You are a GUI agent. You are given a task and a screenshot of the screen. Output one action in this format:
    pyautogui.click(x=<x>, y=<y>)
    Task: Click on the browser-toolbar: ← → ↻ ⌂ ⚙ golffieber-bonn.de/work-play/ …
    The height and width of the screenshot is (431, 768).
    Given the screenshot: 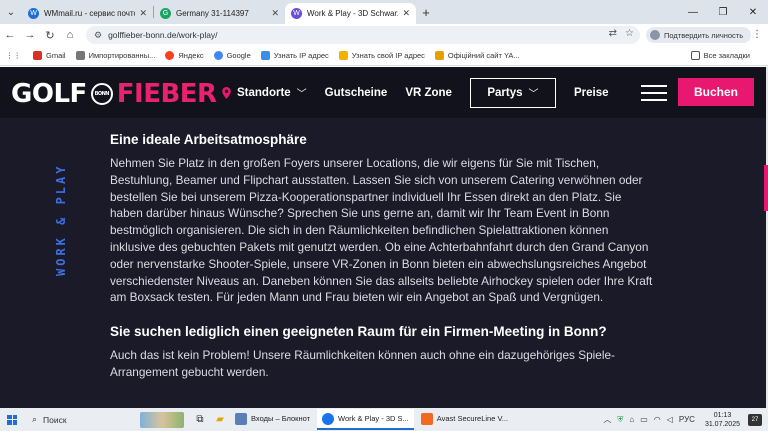 What is the action you would take?
    pyautogui.click(x=384, y=35)
    